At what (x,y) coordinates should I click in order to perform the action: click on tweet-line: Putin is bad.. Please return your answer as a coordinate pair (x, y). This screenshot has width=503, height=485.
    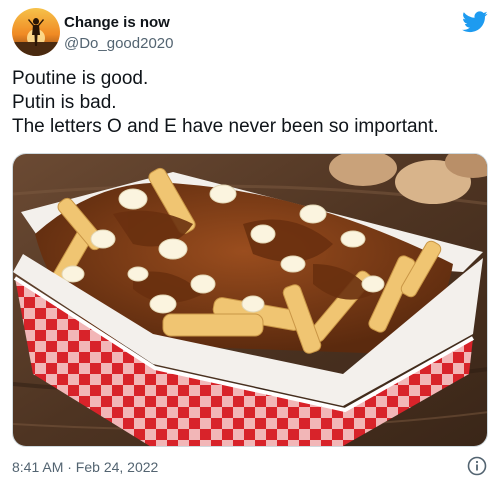
    Looking at the image, I should click on (64, 102).